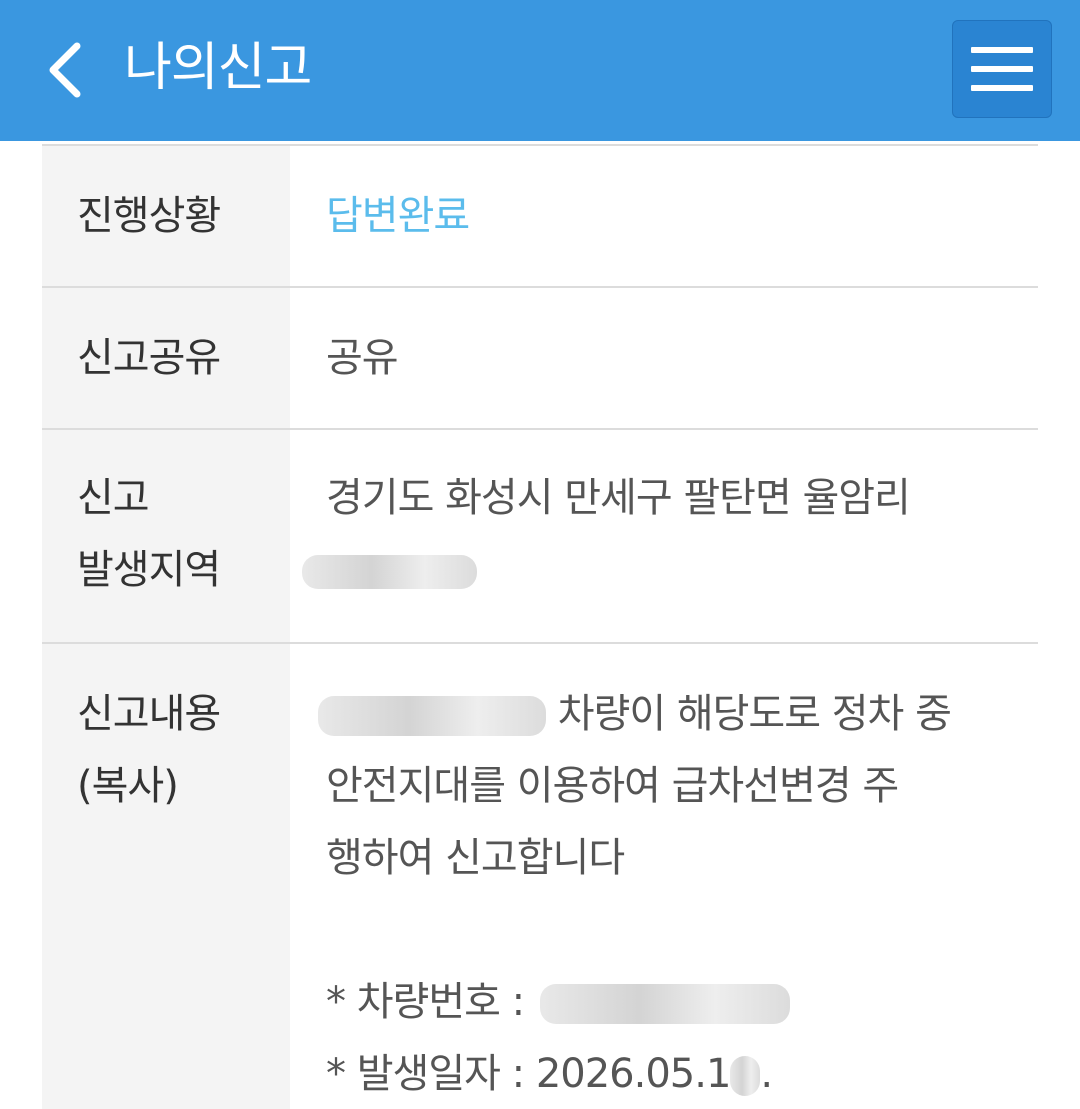 The width and height of the screenshot is (1080, 1109). What do you see at coordinates (149, 714) in the screenshot?
I see `content-label-line1: 신고내용` at bounding box center [149, 714].